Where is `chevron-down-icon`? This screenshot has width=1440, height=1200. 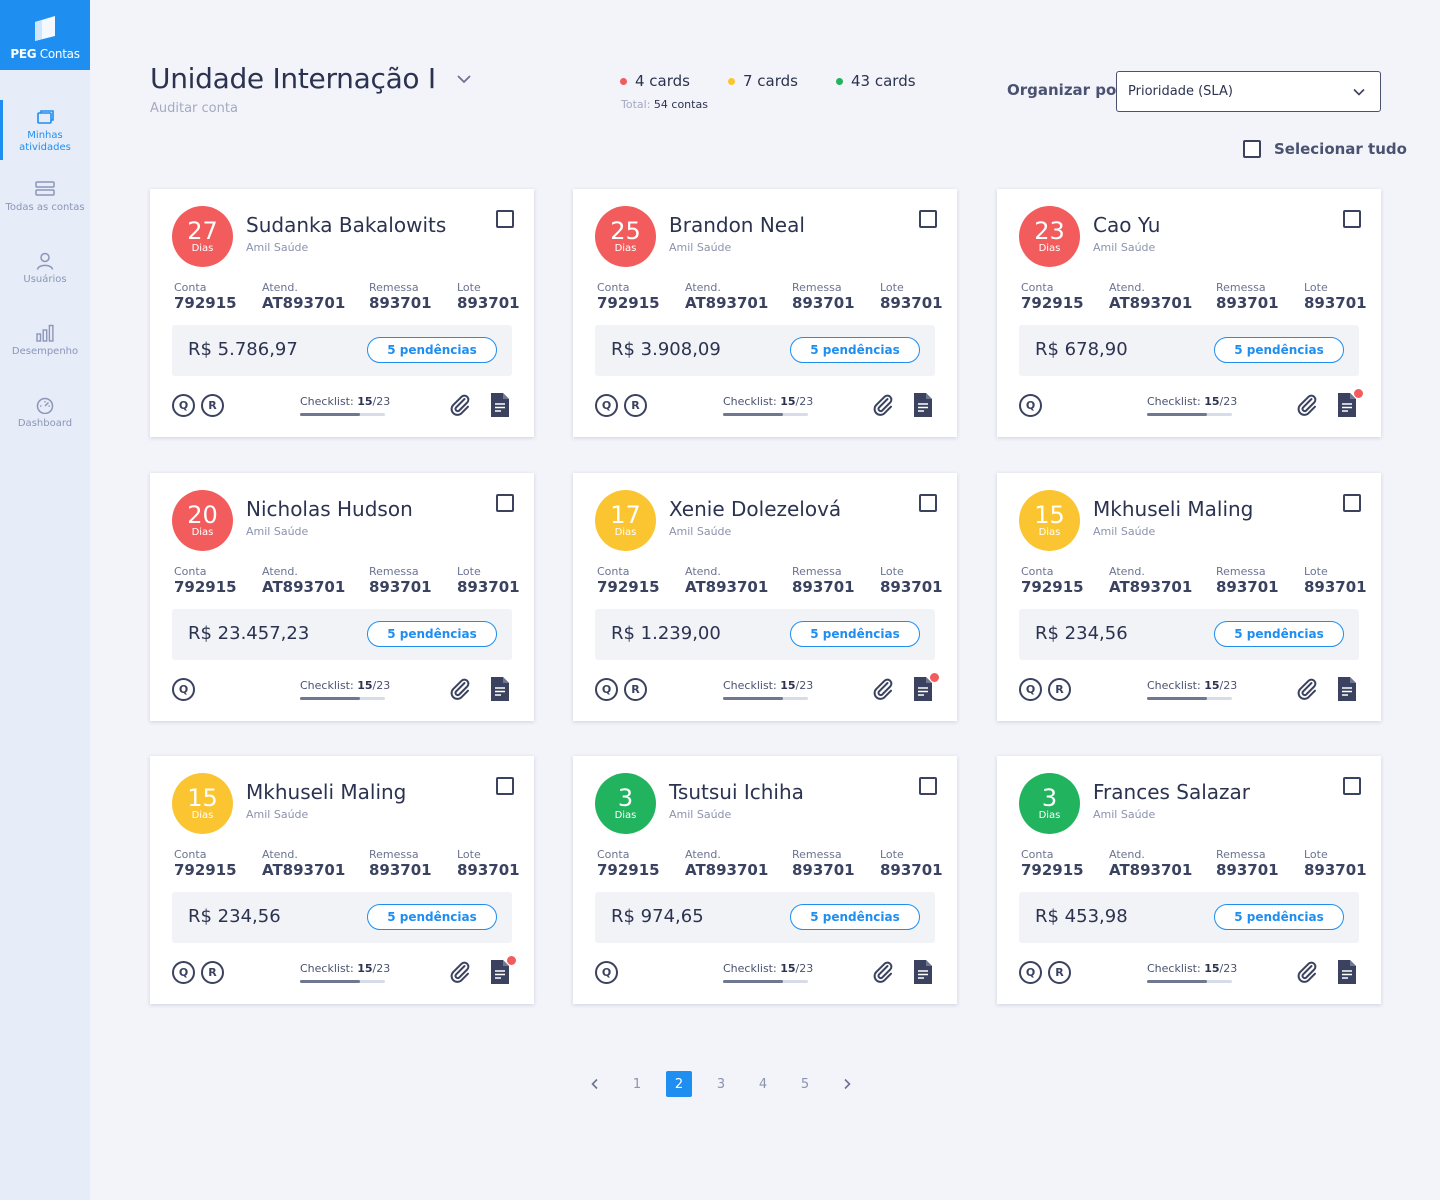 chevron-down-icon is located at coordinates (464, 79).